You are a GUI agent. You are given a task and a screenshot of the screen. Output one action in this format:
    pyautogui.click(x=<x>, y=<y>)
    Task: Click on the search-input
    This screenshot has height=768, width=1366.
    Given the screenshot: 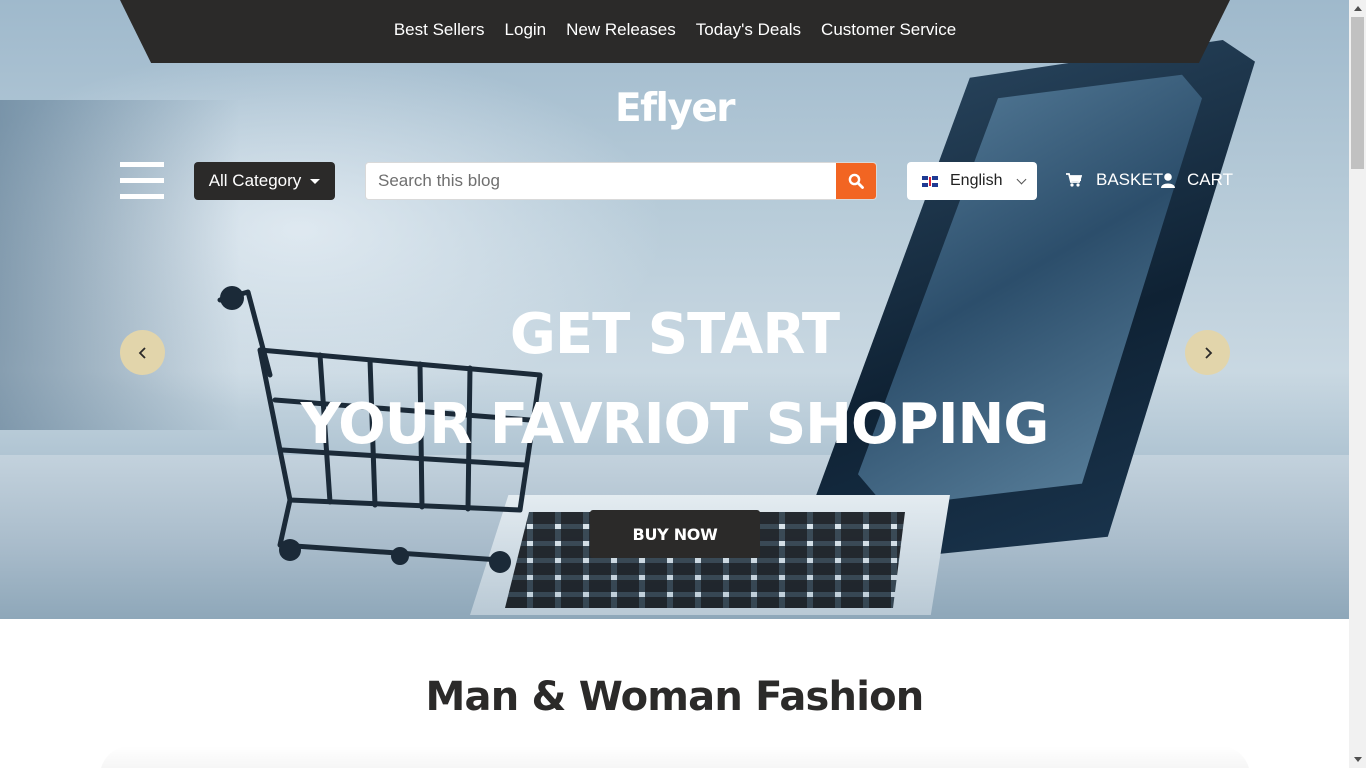 What is the action you would take?
    pyautogui.click(x=601, y=181)
    